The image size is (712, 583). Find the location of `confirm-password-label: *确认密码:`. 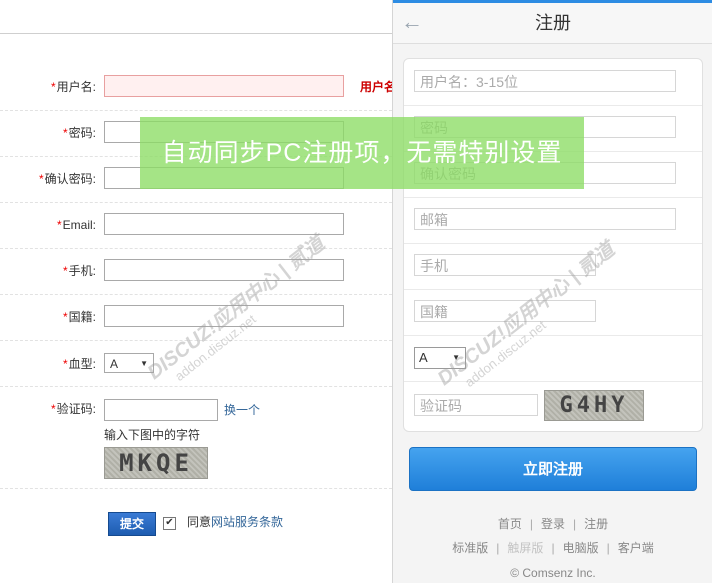

confirm-password-label: *确认密码: is located at coordinates (67, 179).